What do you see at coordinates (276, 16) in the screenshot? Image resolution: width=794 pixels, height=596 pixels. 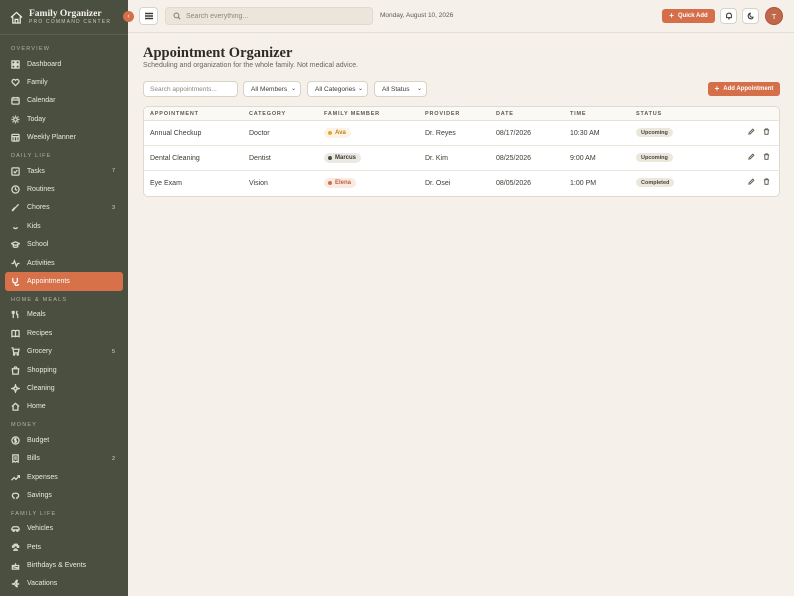 I see `global-search-input` at bounding box center [276, 16].